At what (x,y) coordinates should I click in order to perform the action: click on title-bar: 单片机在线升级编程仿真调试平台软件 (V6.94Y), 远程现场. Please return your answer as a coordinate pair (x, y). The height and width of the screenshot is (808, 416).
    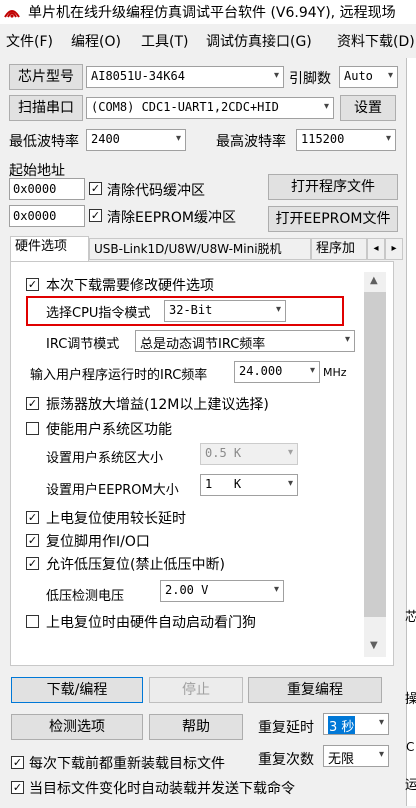
    Looking at the image, I should click on (208, 12).